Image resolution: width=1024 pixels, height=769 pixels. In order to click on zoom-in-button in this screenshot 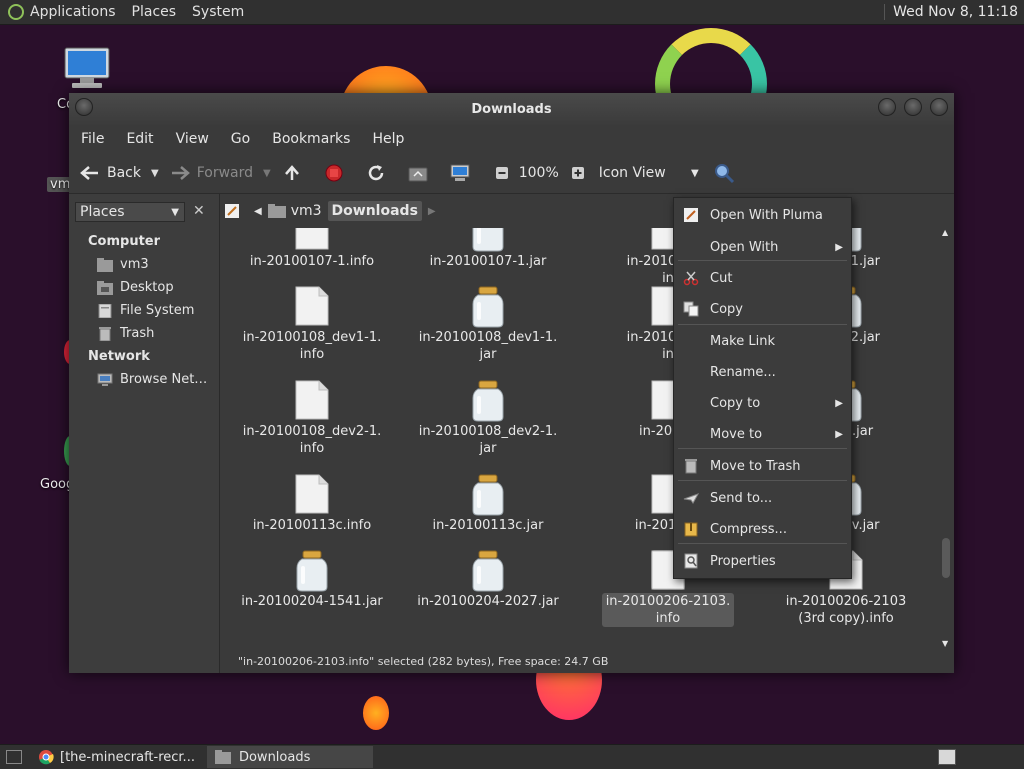, I will do `click(578, 173)`.